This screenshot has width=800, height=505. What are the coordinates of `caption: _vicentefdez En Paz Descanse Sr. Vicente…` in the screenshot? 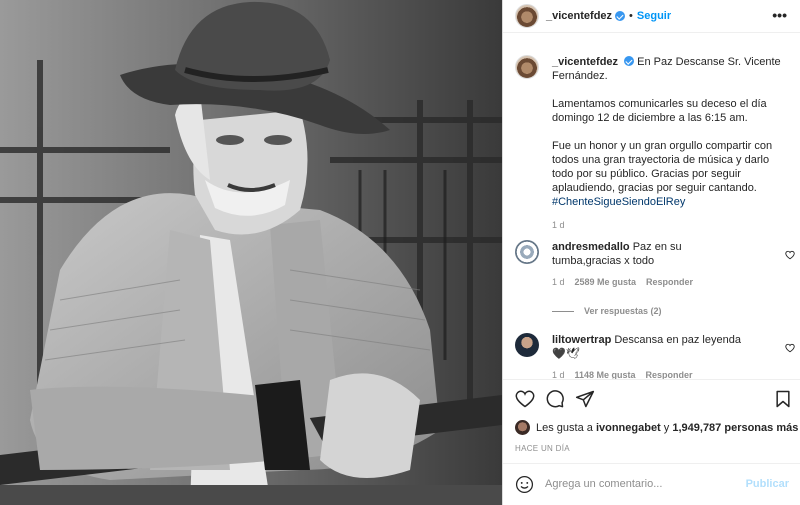 It's located at (652, 143).